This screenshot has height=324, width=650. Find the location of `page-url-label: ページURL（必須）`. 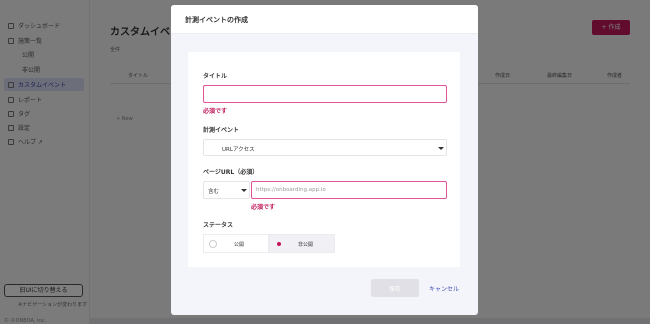

page-url-label: ページURL（必須） is located at coordinates (231, 172).